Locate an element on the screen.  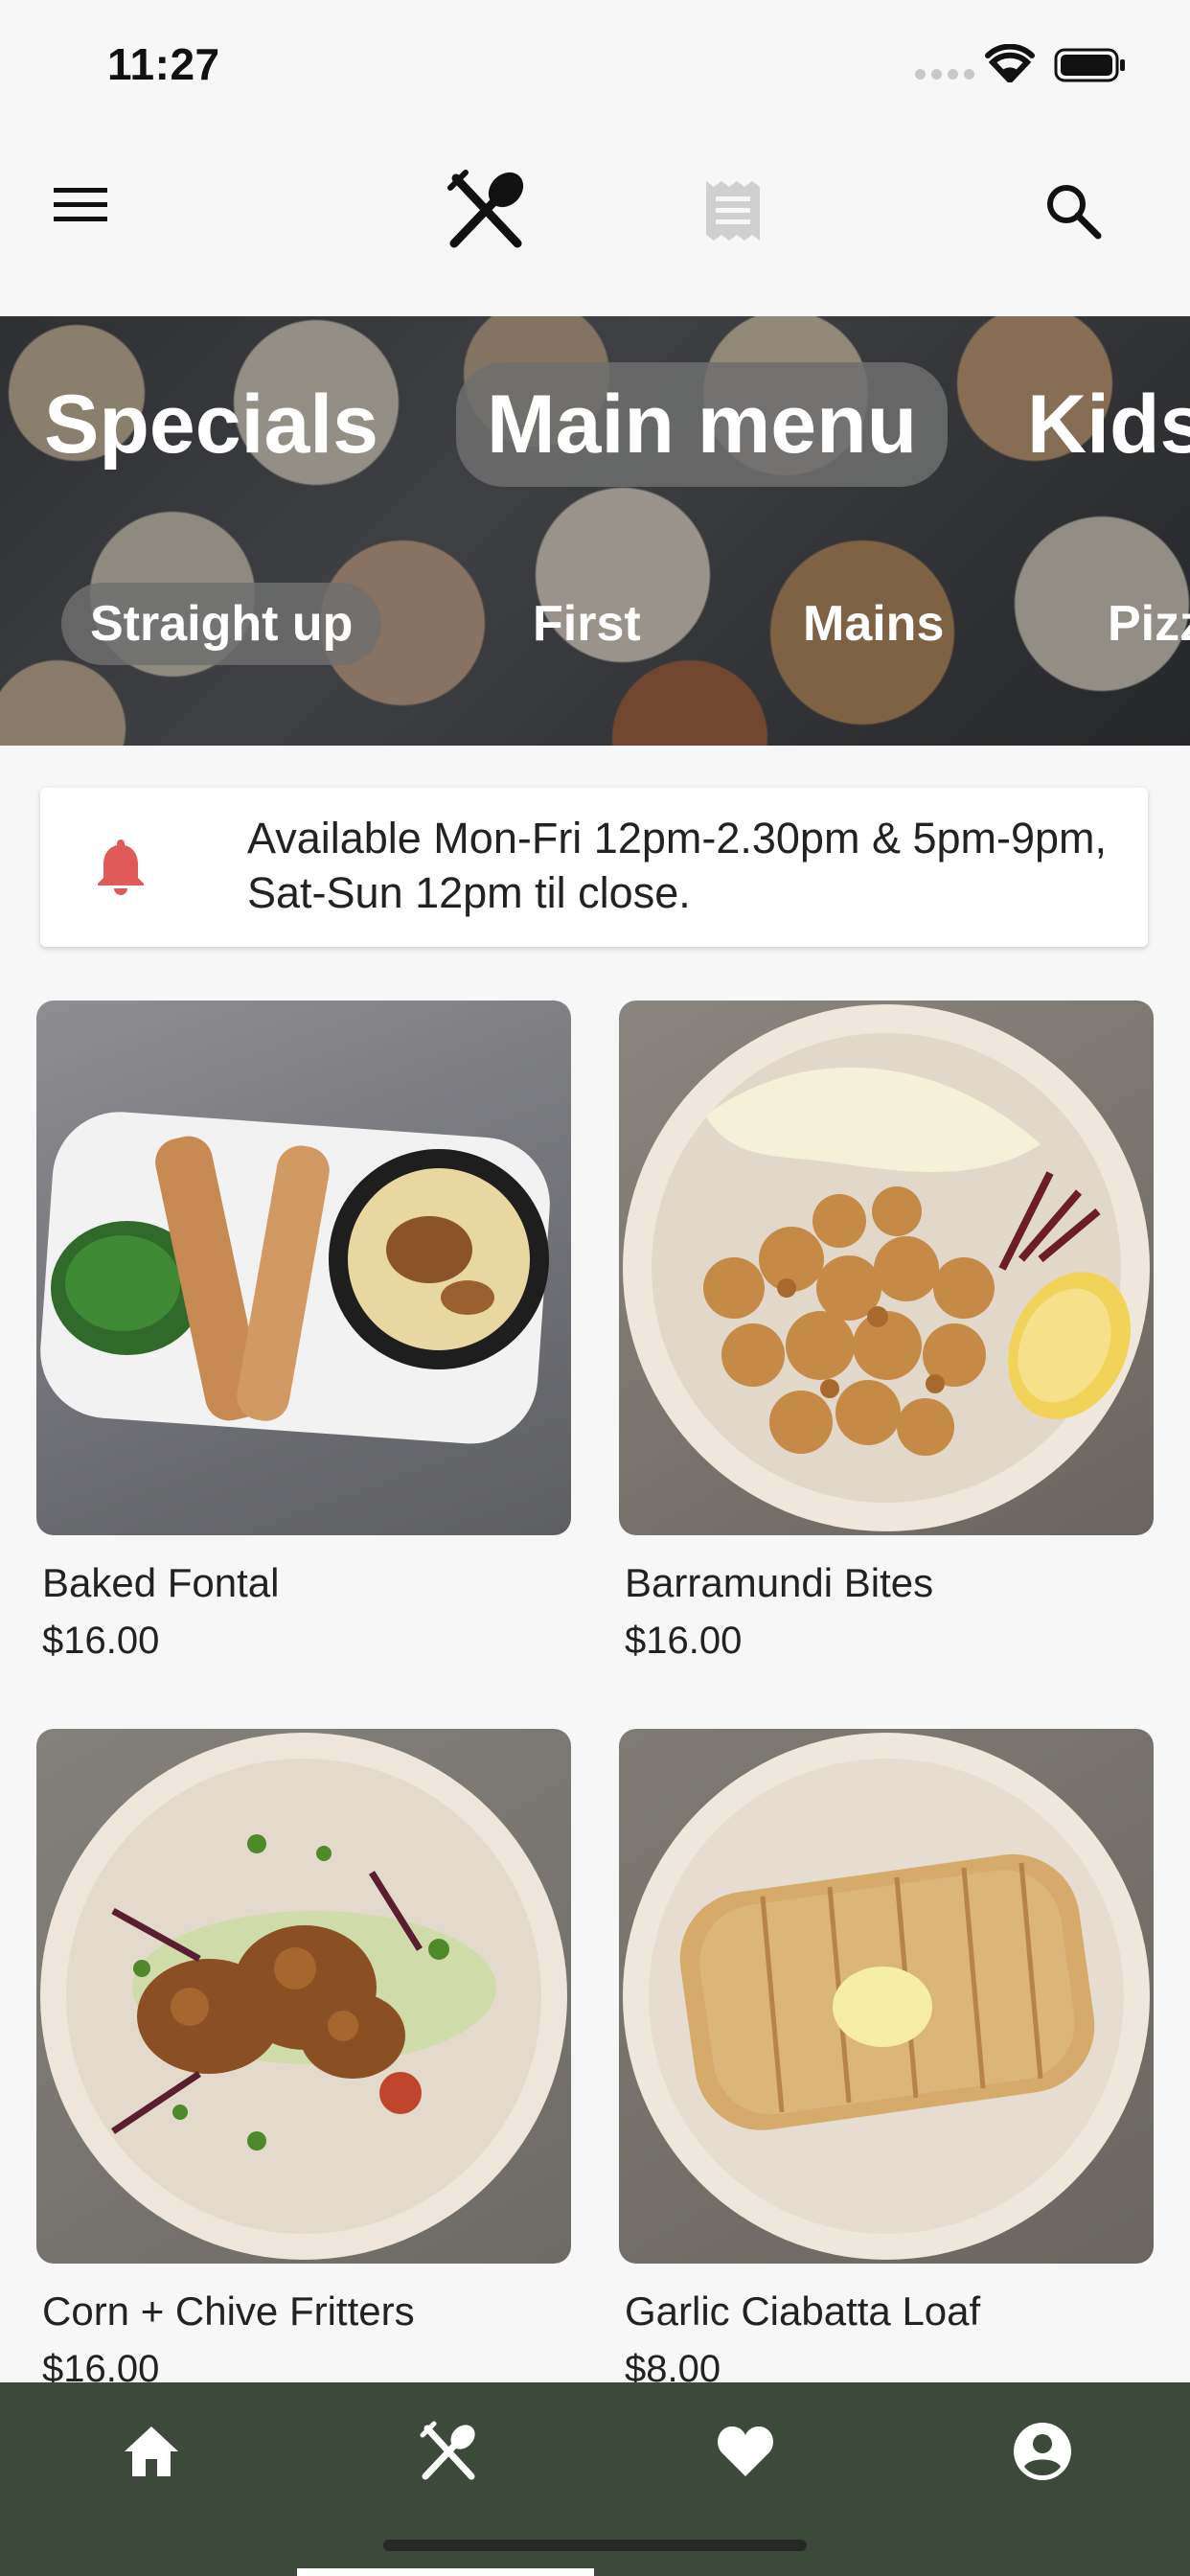
nav-home is located at coordinates (148, 2479).